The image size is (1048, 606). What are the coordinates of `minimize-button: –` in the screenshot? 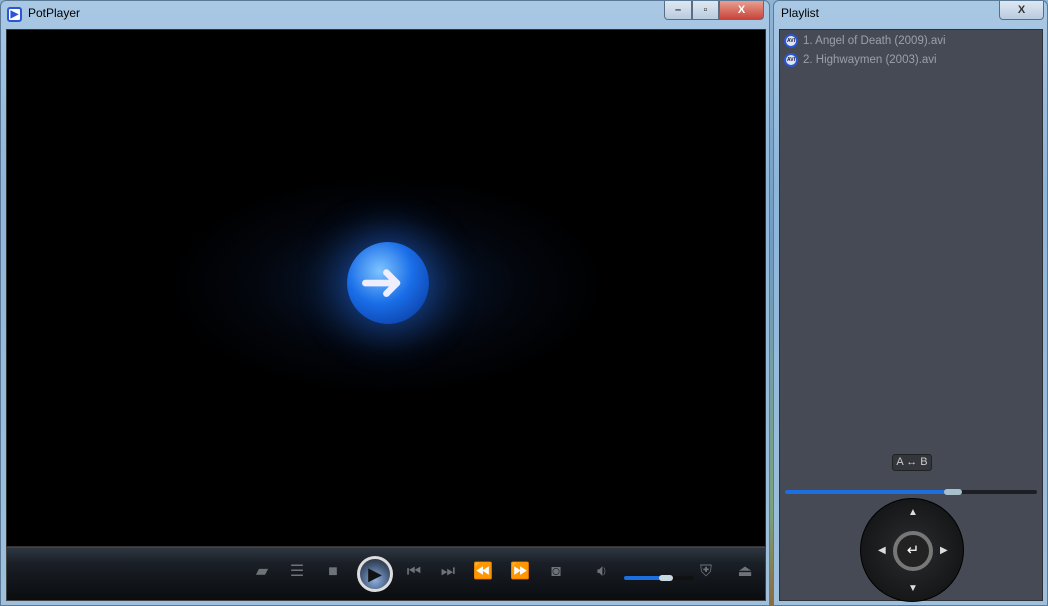 It's located at (678, 10).